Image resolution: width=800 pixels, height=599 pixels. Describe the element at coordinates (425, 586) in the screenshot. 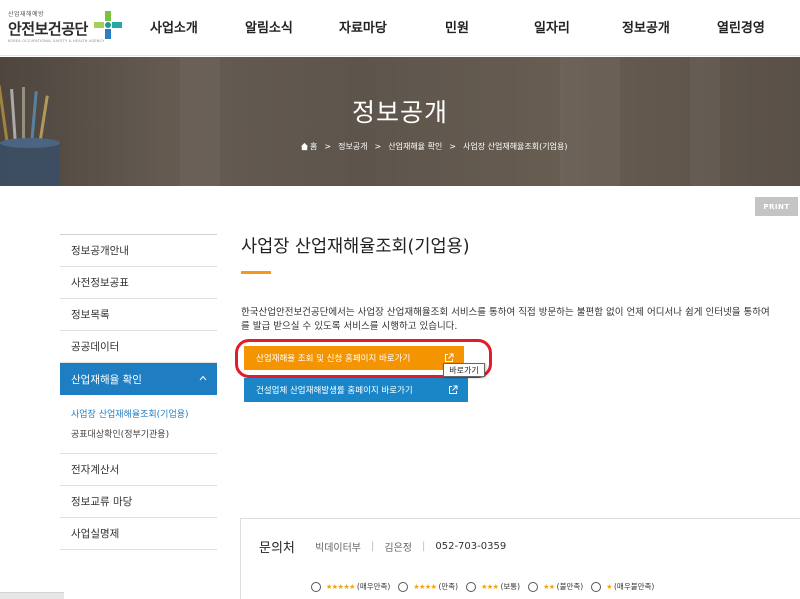

I see `star-icon: ★★★★` at that location.